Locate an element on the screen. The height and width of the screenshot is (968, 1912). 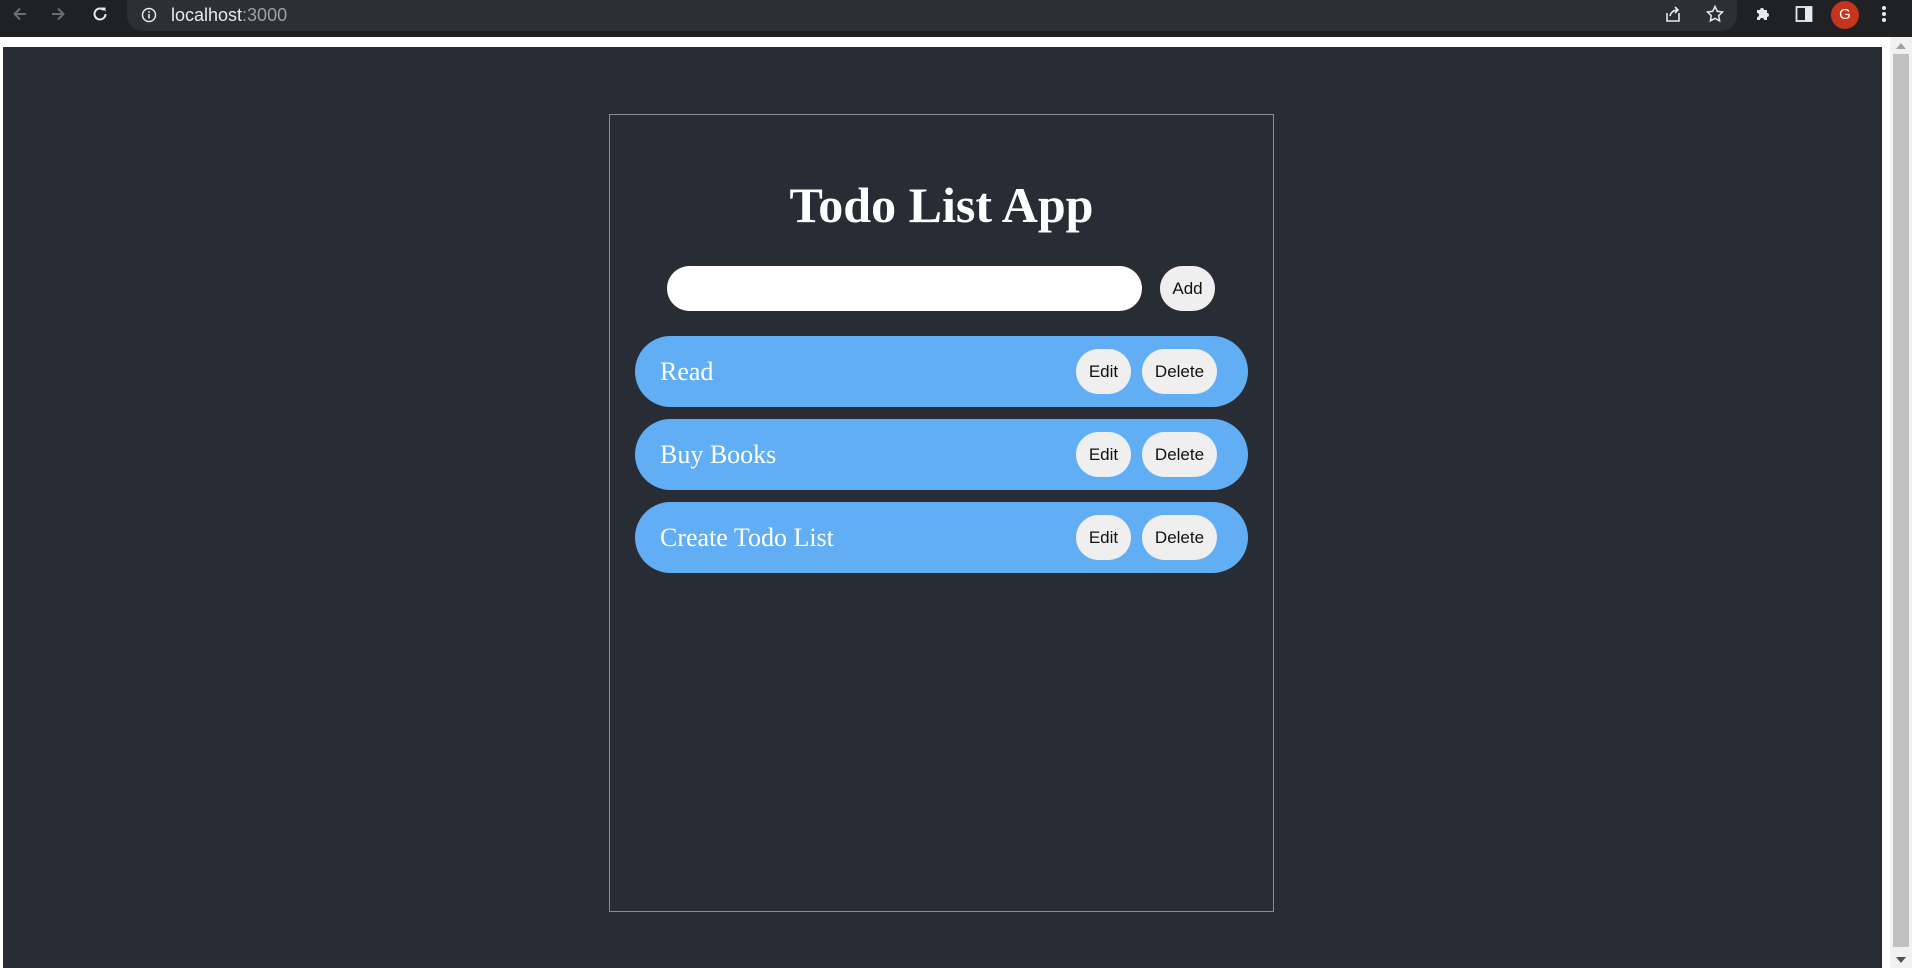
arrow-left-icon is located at coordinates (19, 14).